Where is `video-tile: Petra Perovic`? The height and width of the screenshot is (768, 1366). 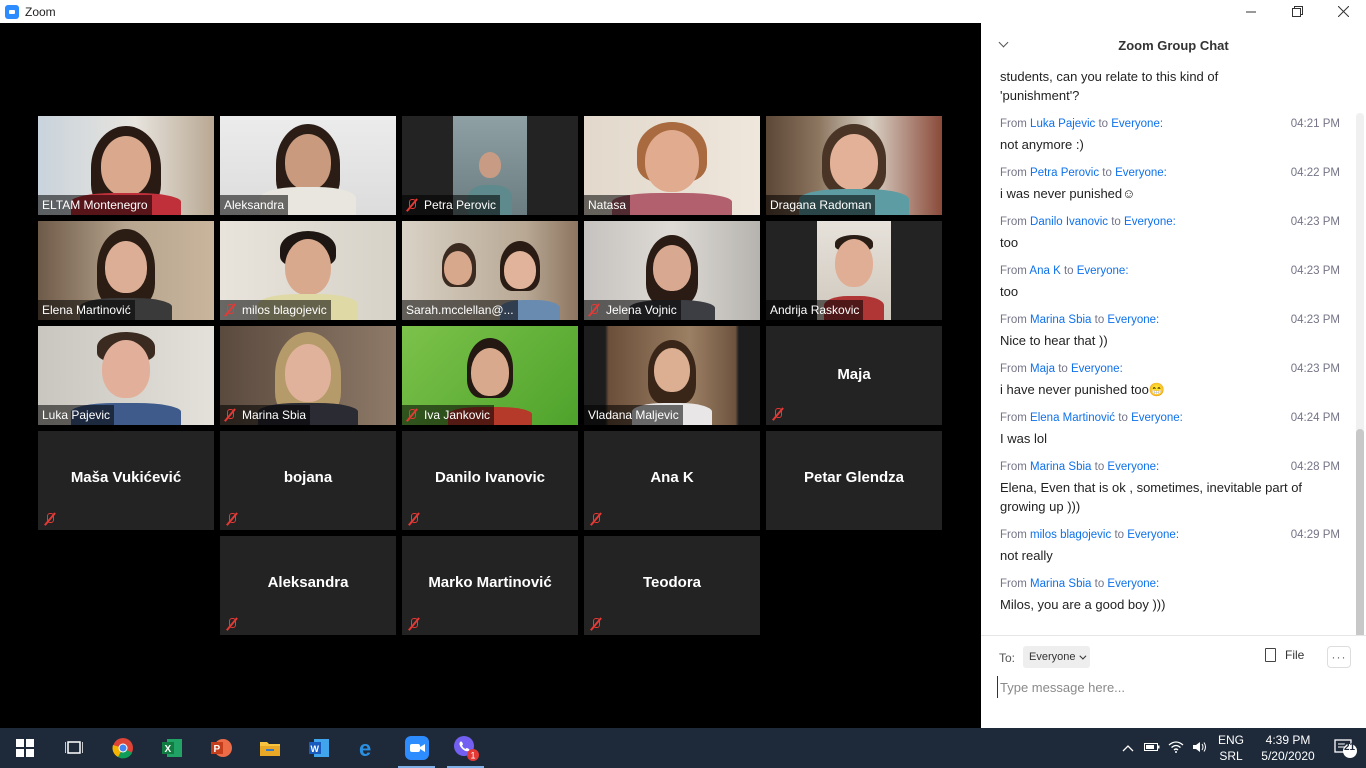
video-tile: Petra Perovic is located at coordinates (490, 165).